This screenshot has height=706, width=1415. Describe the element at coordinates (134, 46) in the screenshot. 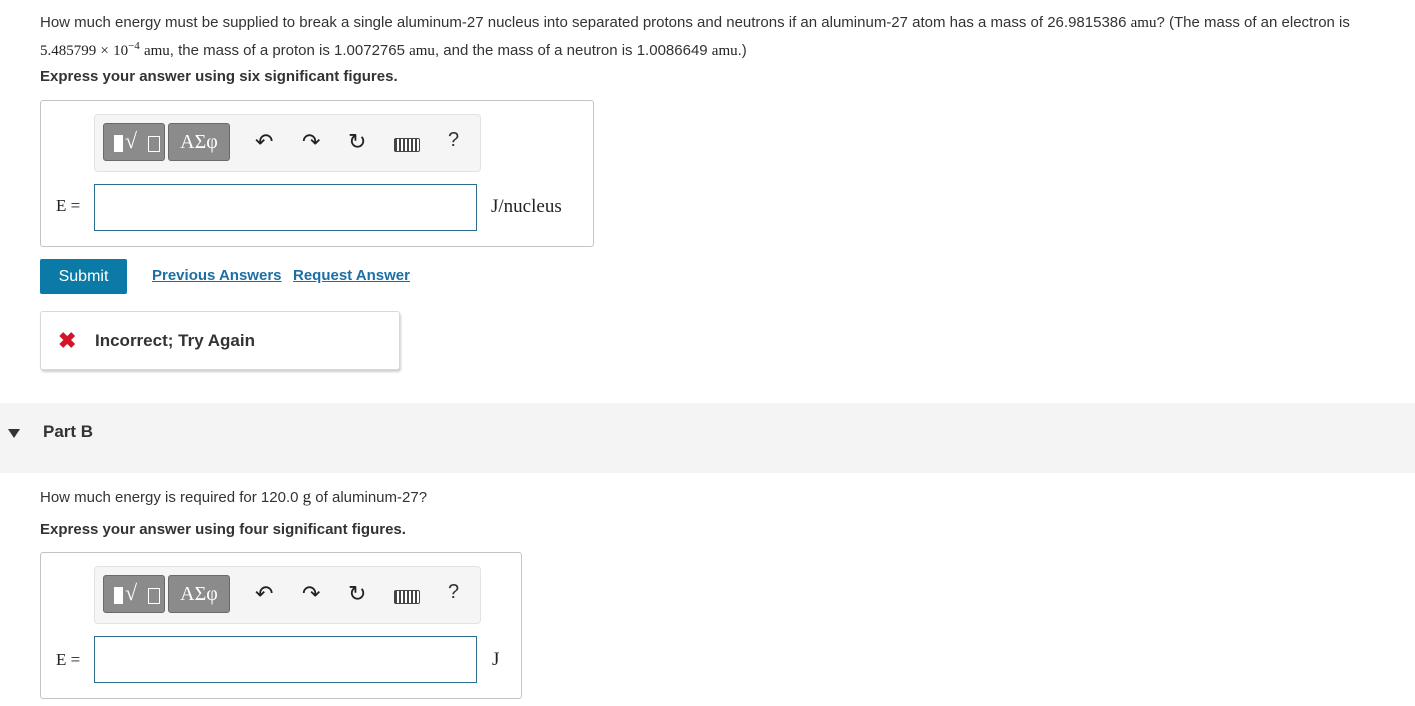

I see `exponent: −4` at that location.